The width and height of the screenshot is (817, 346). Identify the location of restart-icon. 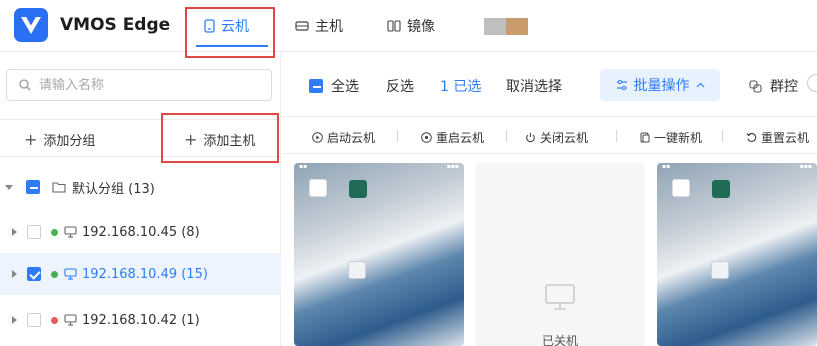
(426, 137).